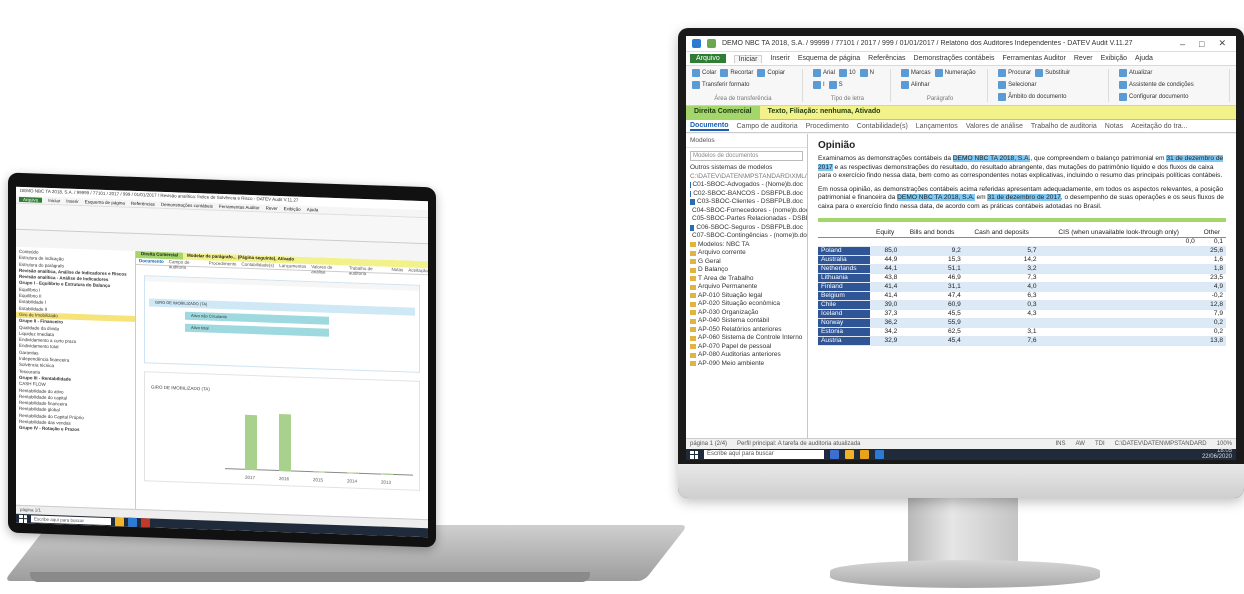 This screenshot has width=1244, height=594. What do you see at coordinates (145, 523) in the screenshot?
I see `datev-icon` at bounding box center [145, 523].